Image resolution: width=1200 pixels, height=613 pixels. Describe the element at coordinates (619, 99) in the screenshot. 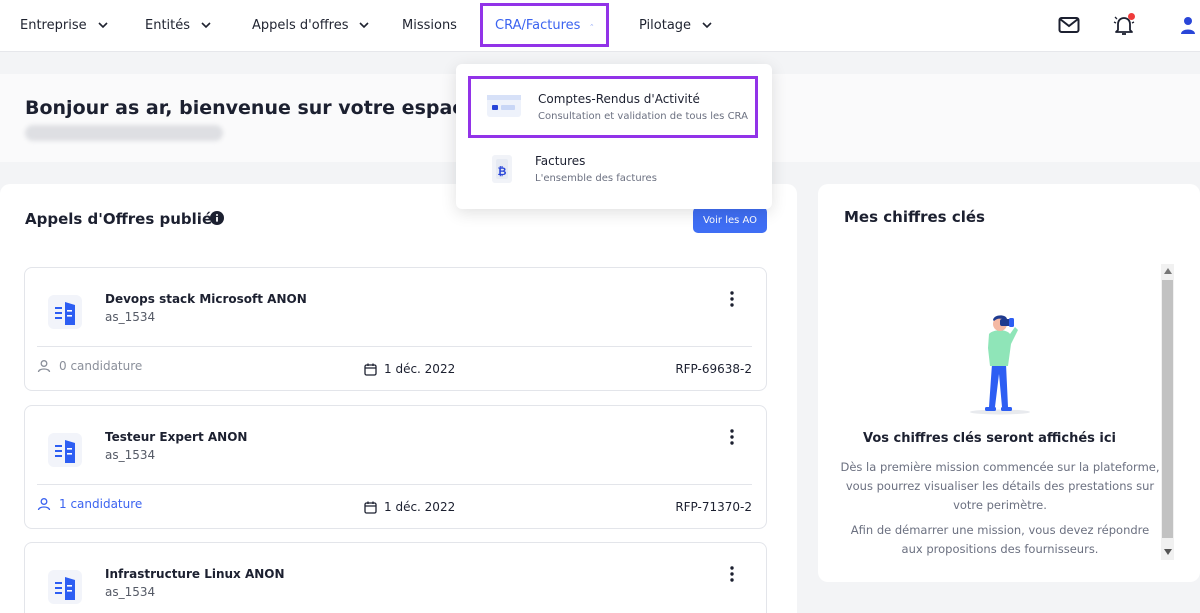

I see `dropdown-item-title: Comptes-Rendus d'Activité` at that location.